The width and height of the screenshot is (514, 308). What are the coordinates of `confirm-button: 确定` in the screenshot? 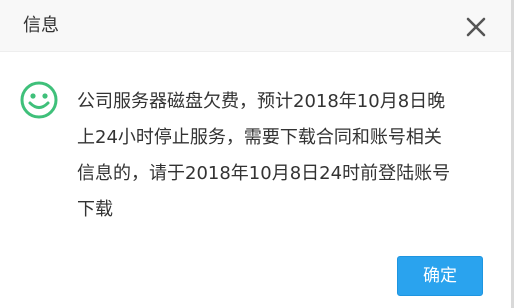 It's located at (440, 276).